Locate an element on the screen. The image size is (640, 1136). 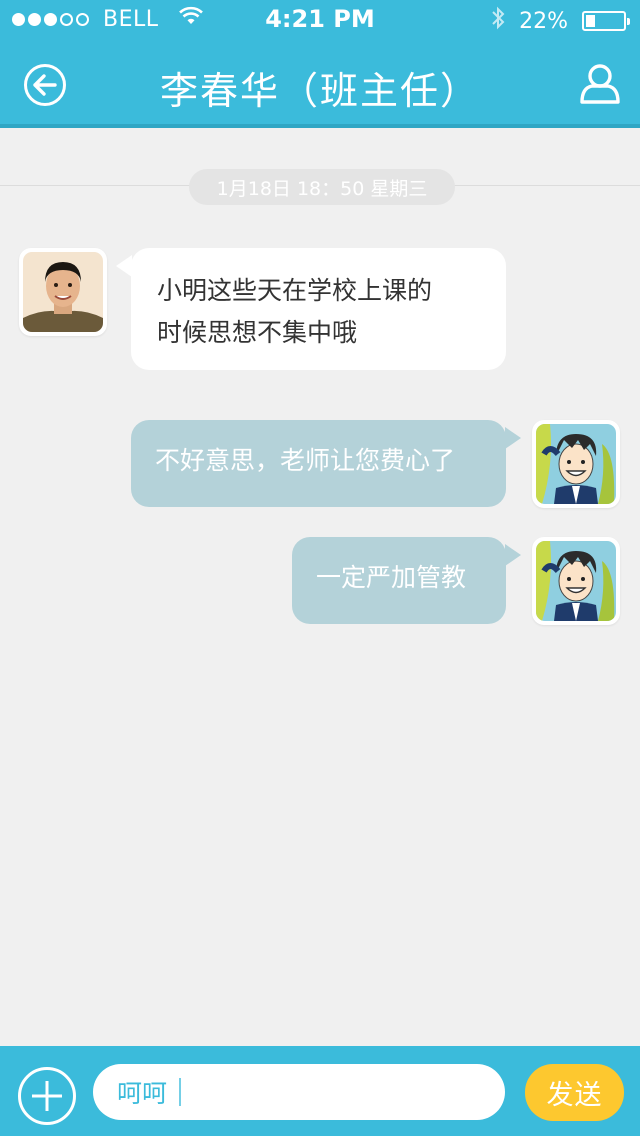
header: BELL 4:21 PM 22% 李春华（班主任） is located at coordinates (320, 64).